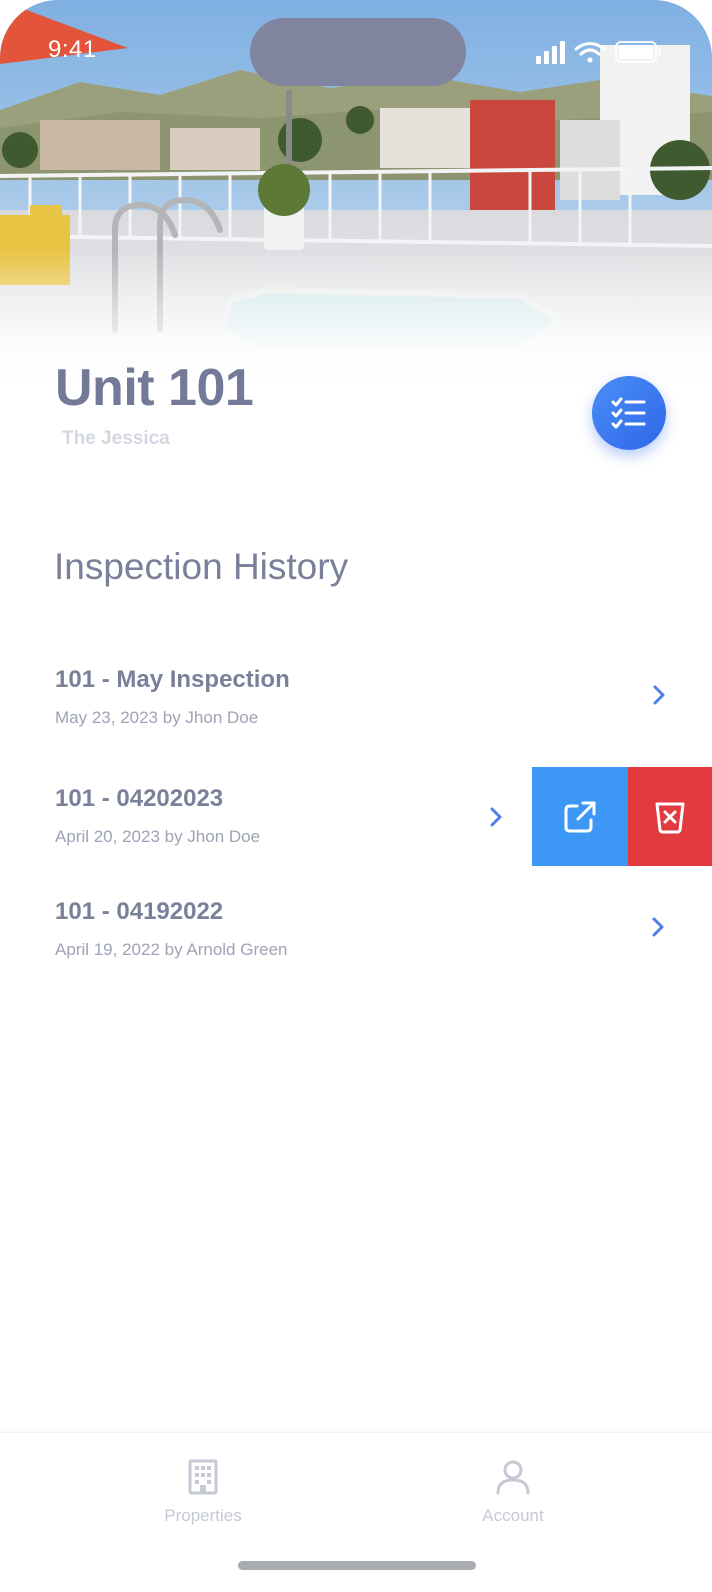 The width and height of the screenshot is (712, 1592). What do you see at coordinates (201, 566) in the screenshot?
I see `section-title: Inspection History` at bounding box center [201, 566].